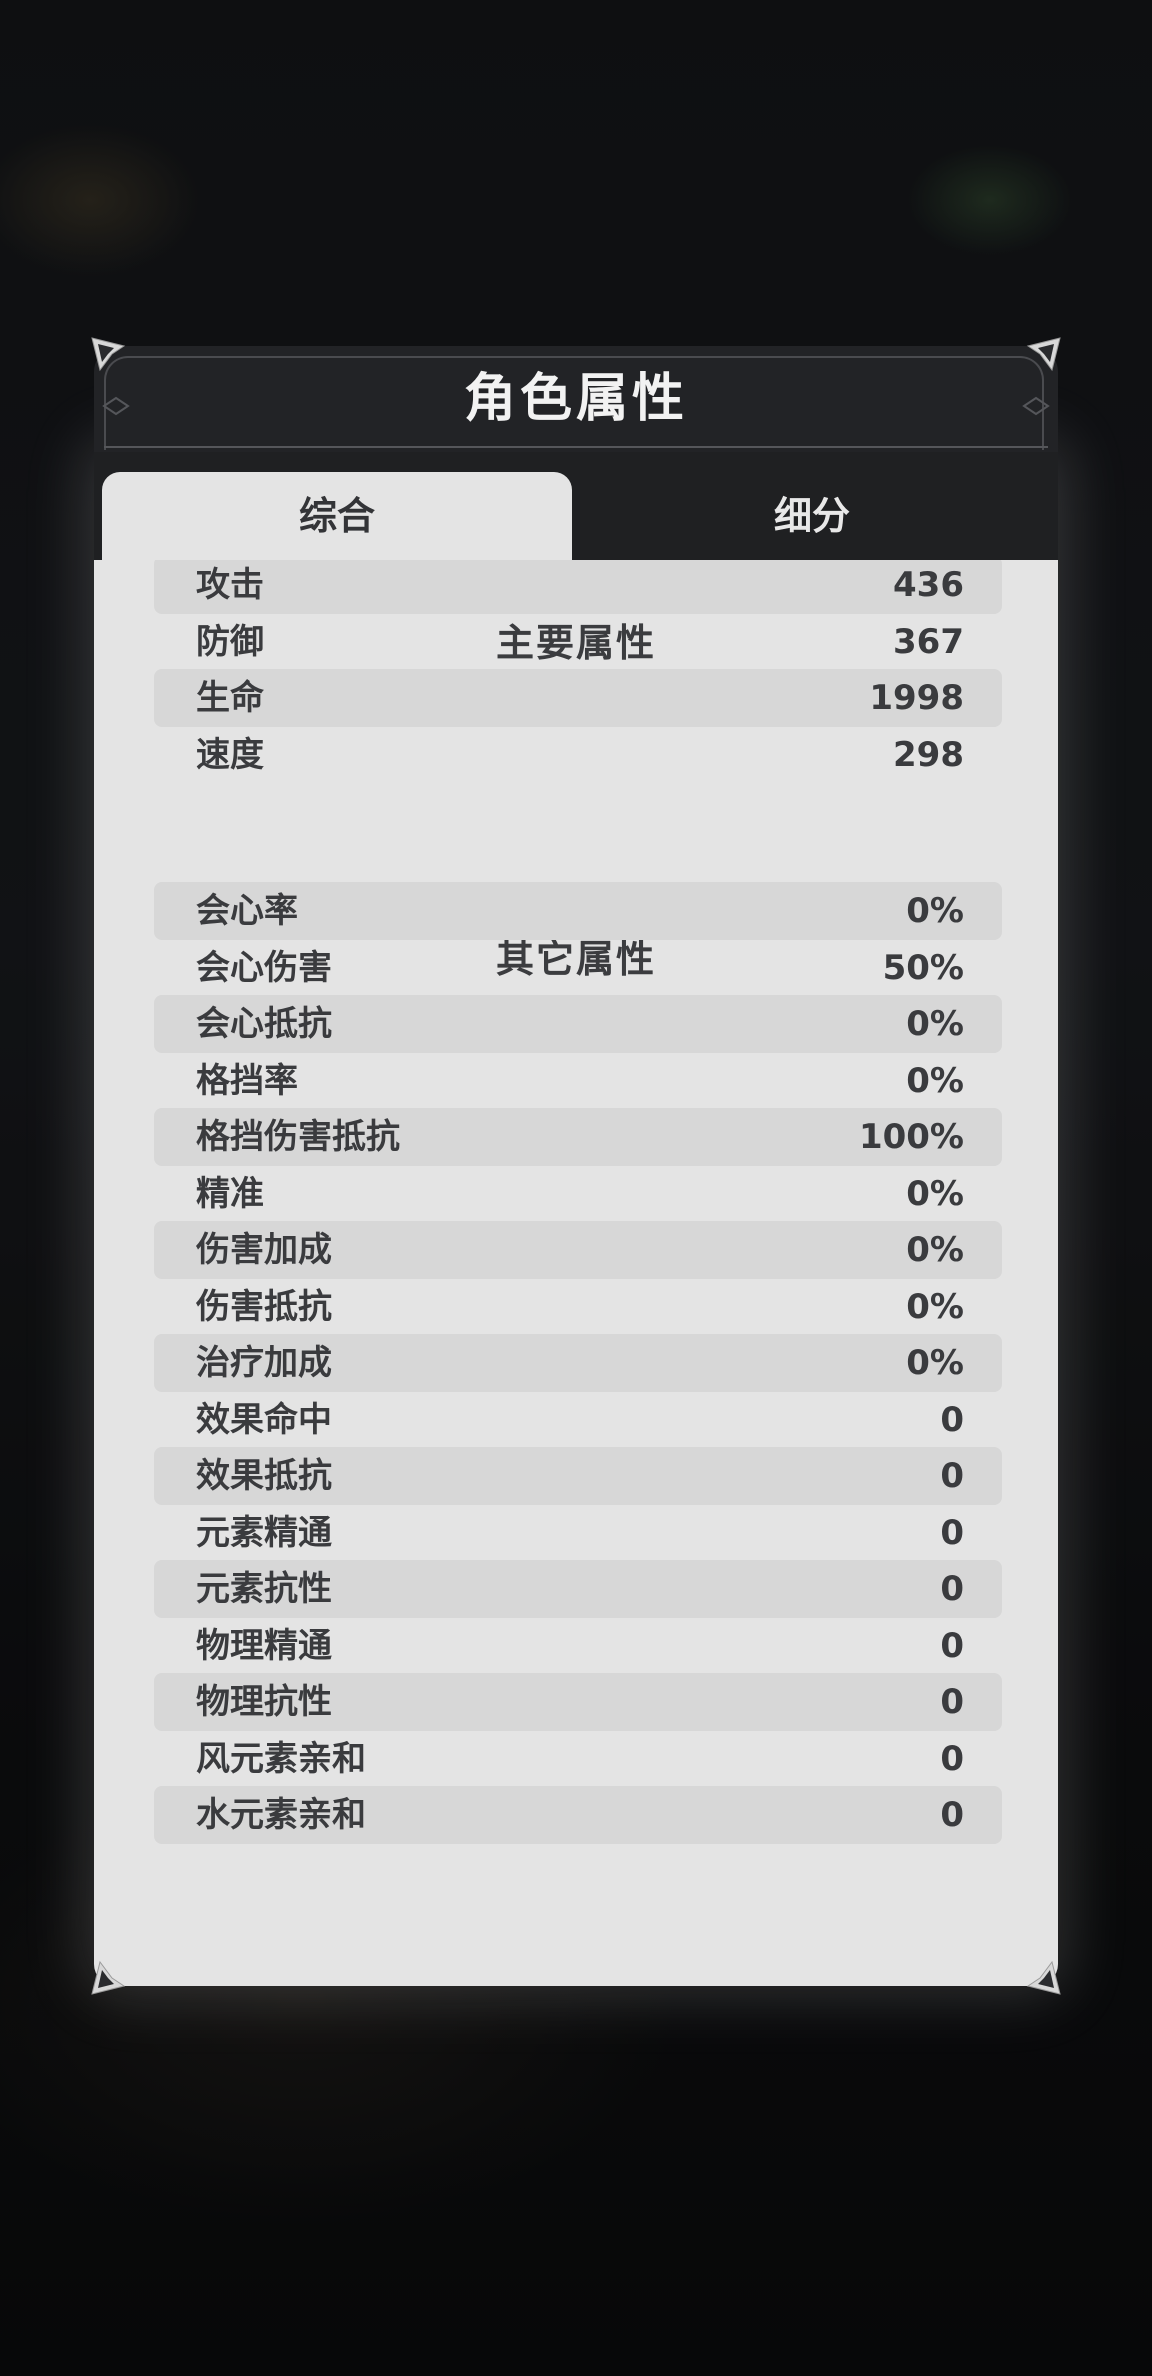 The height and width of the screenshot is (2376, 1152). What do you see at coordinates (578, 1363) in the screenshot?
I see `stat-row: 治疗加成 0%` at bounding box center [578, 1363].